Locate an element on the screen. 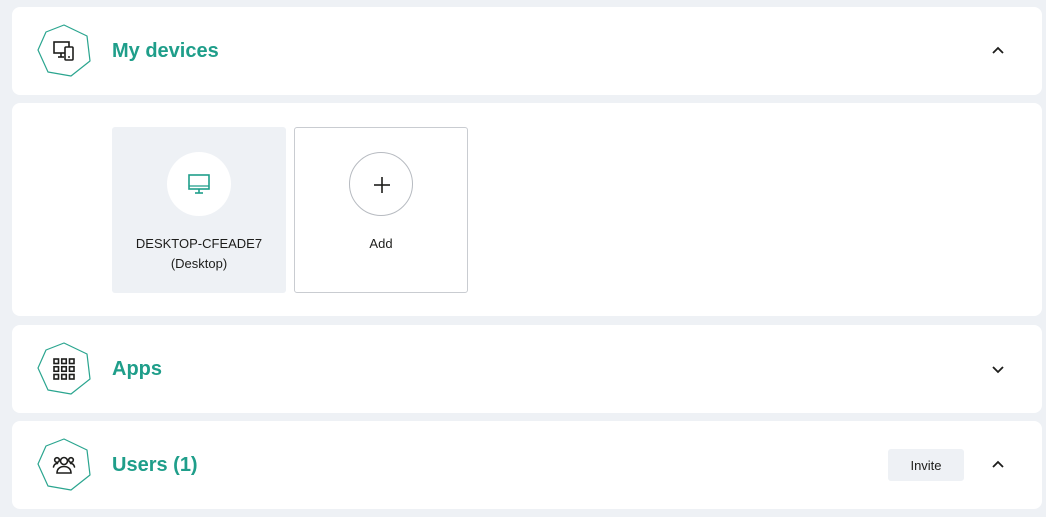 Image resolution: width=1046 pixels, height=517 pixels. users-icon-badge is located at coordinates (64, 465).